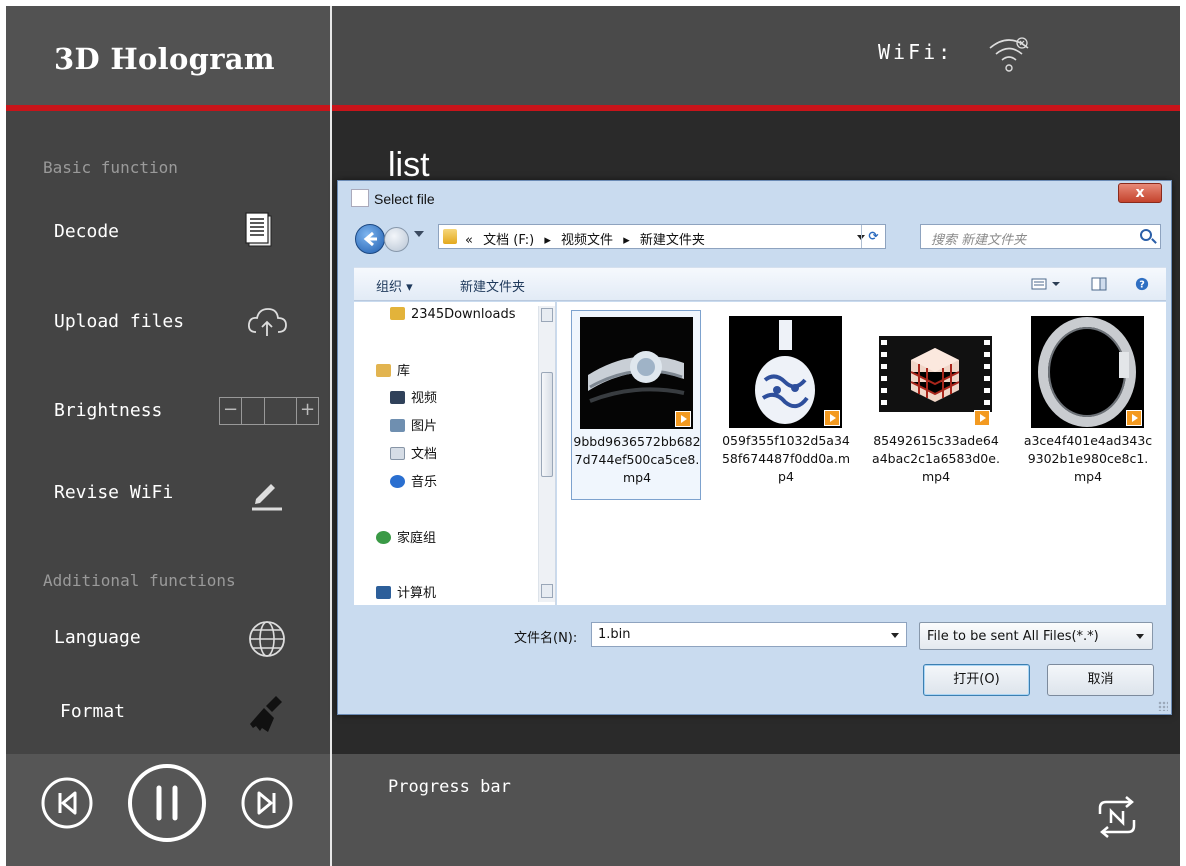  Describe the element at coordinates (394, 285) in the screenshot. I see `organize-menu: 组织 ▾` at that location.